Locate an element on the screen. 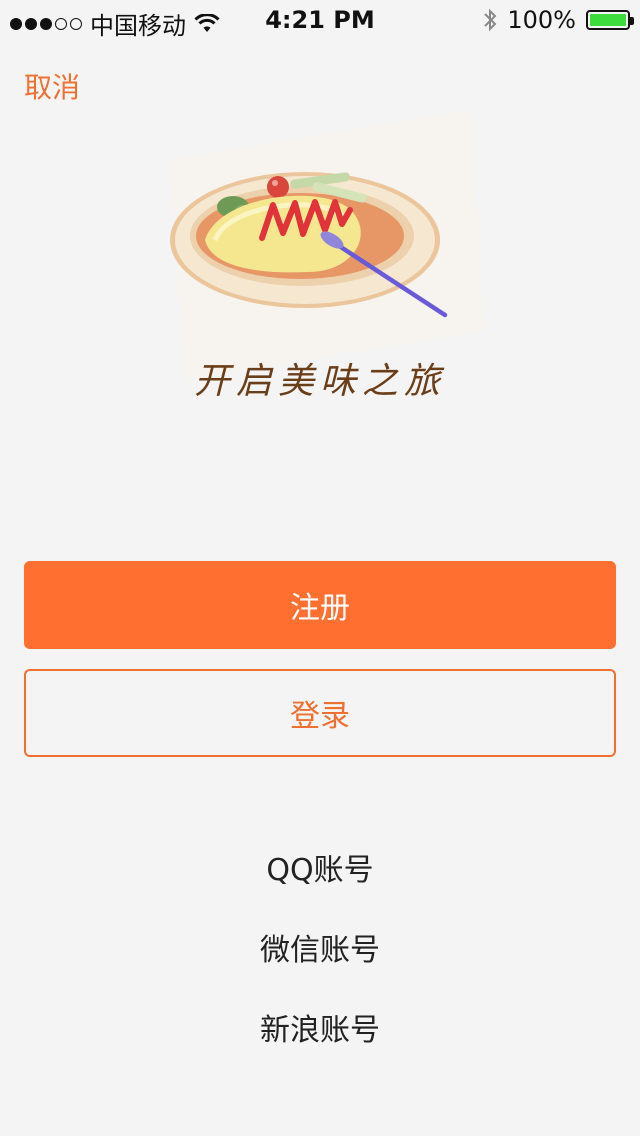 Image resolution: width=640 pixels, height=1136 pixels. status-bar: 中国移动 4:21 PM 100% is located at coordinates (320, 20).